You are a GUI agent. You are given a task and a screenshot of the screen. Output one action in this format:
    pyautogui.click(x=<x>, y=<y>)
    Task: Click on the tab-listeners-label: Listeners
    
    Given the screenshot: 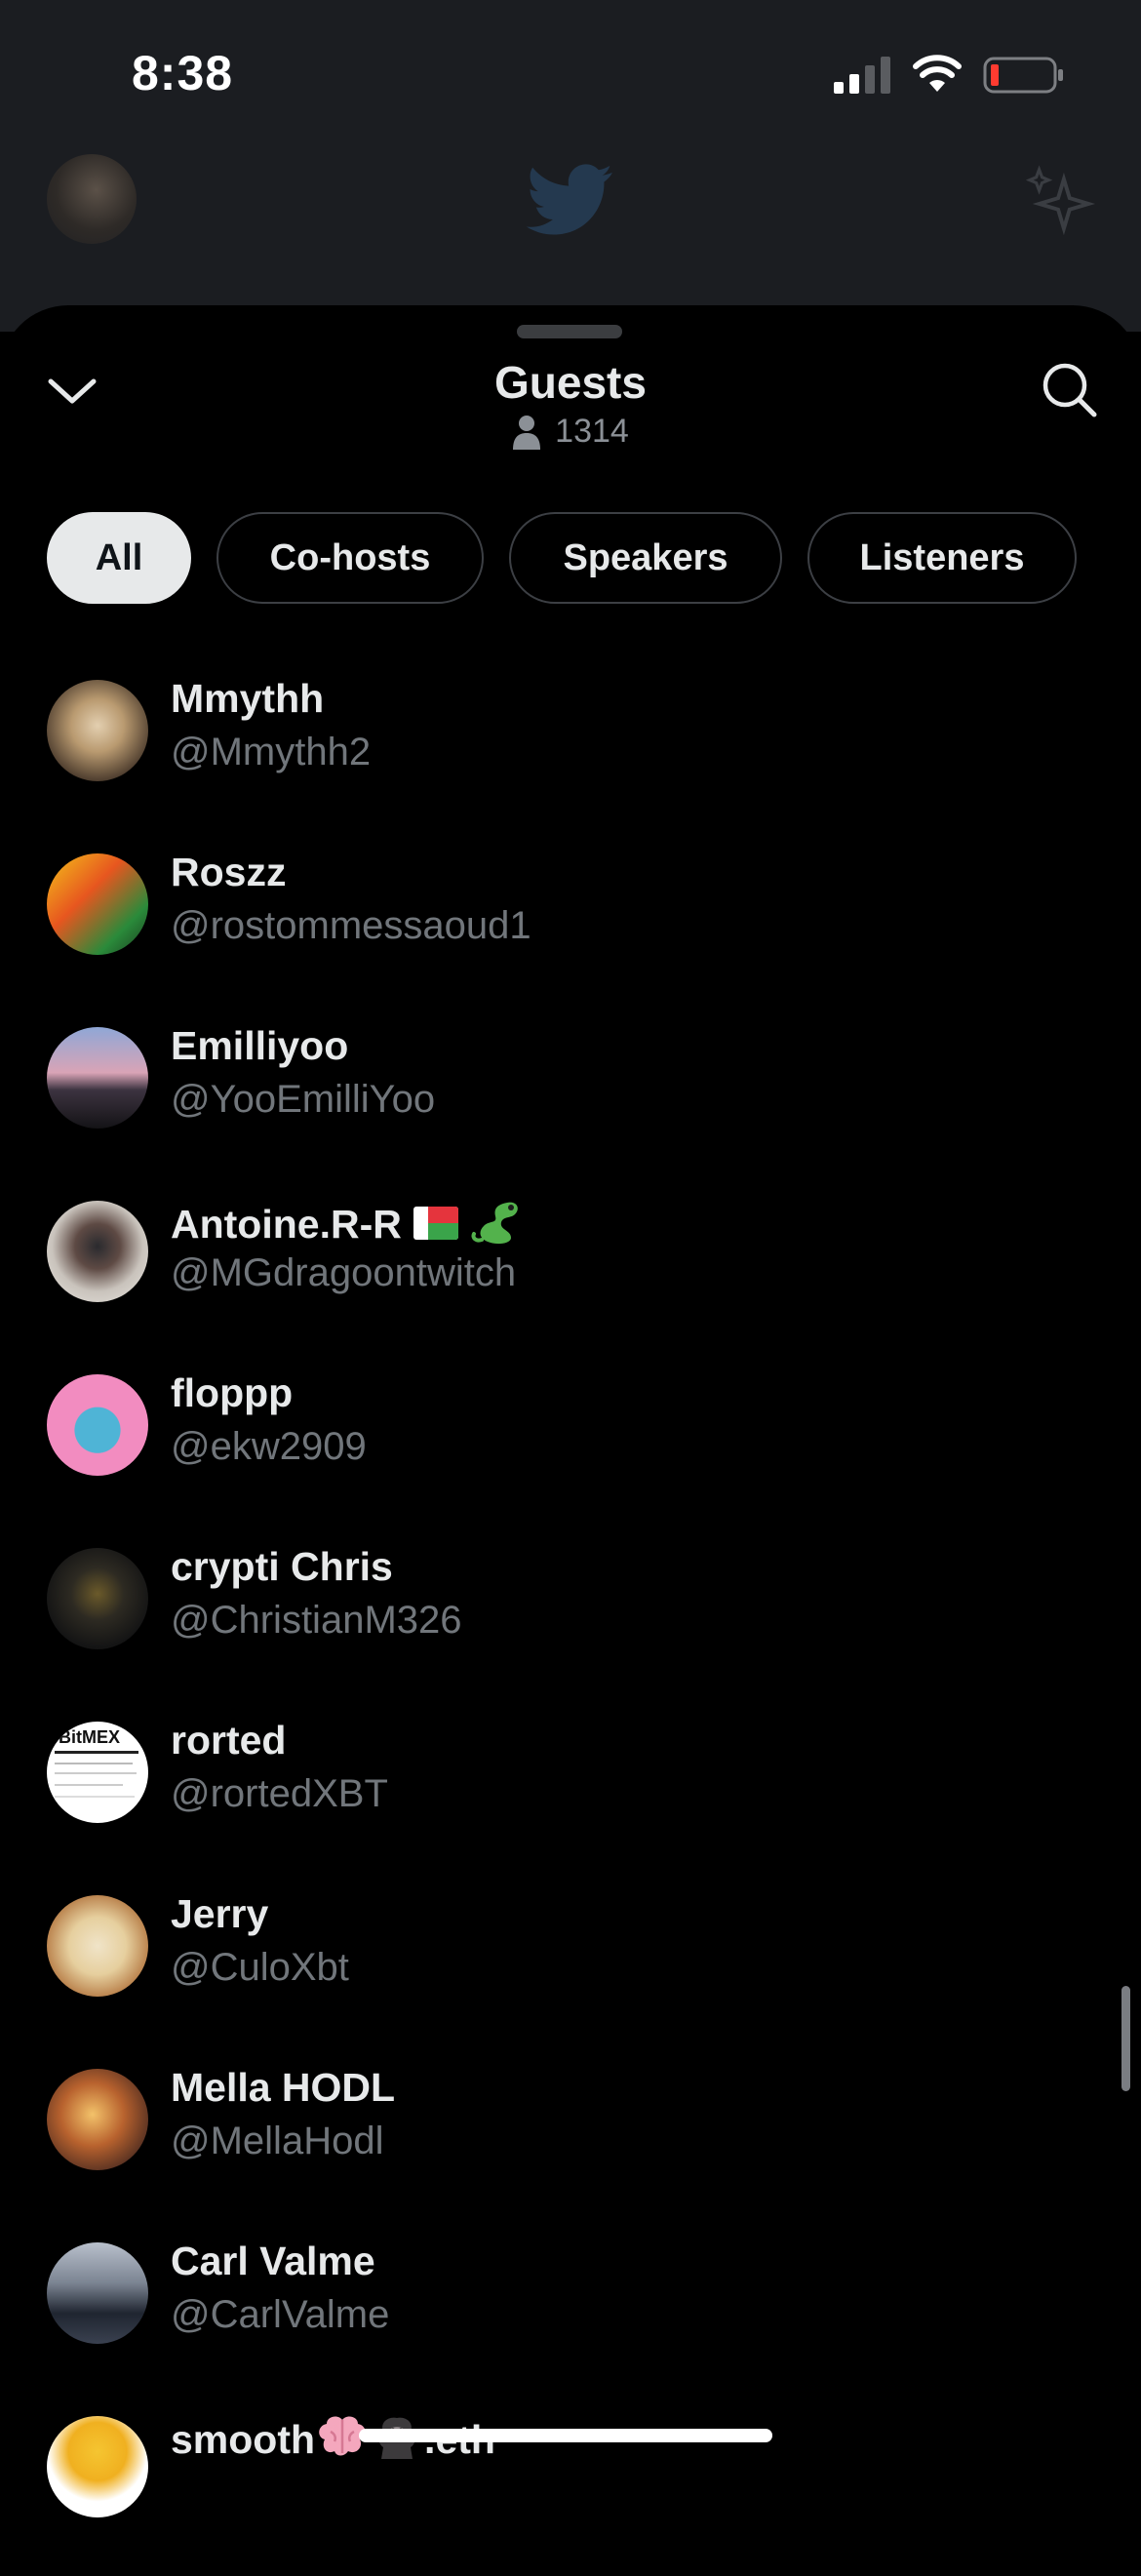 What is the action you would take?
    pyautogui.click(x=942, y=557)
    